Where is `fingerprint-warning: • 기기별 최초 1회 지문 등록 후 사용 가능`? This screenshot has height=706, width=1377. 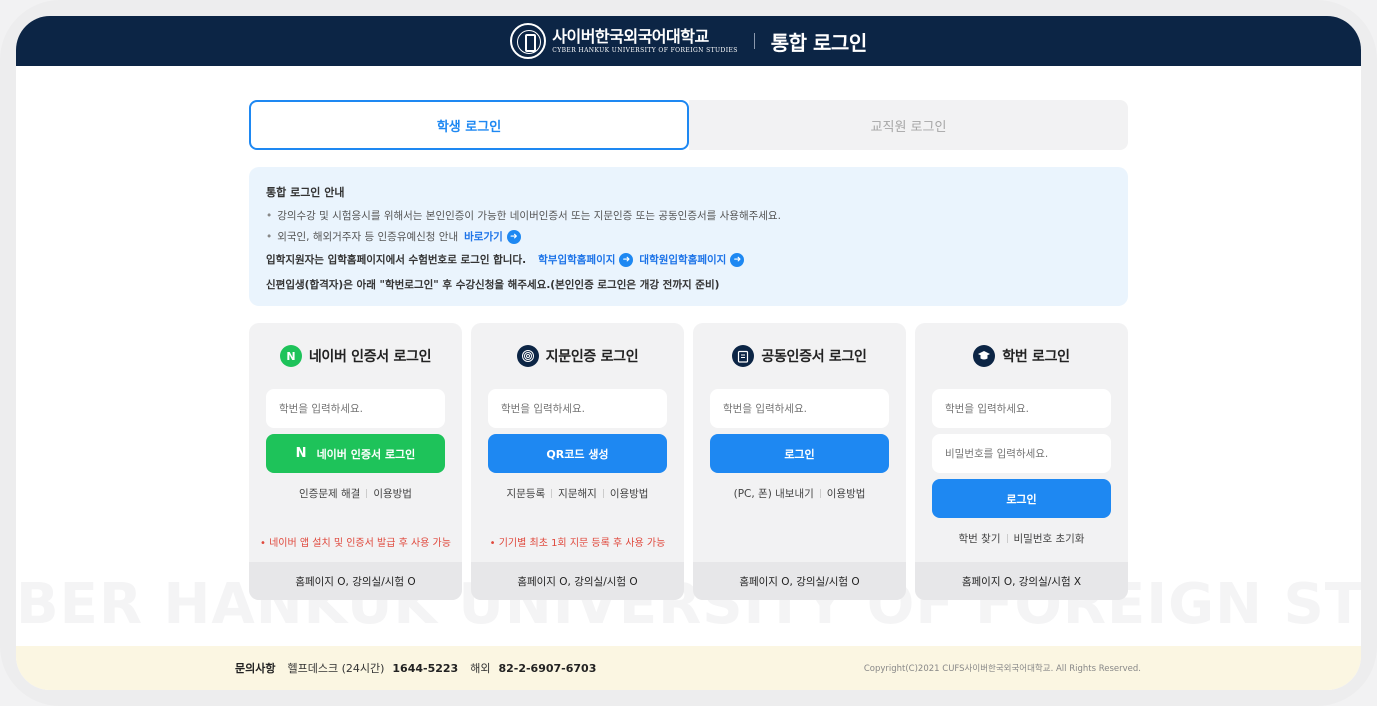 fingerprint-warning: • 기기별 최초 1회 지문 등록 후 사용 가능 is located at coordinates (577, 543).